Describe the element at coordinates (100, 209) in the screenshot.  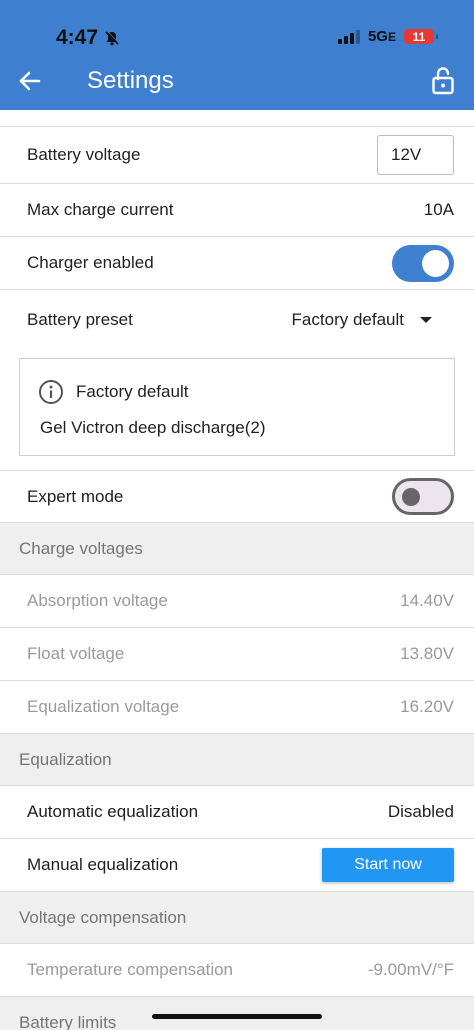
I see `max-charge-current-label: Max charge current` at that location.